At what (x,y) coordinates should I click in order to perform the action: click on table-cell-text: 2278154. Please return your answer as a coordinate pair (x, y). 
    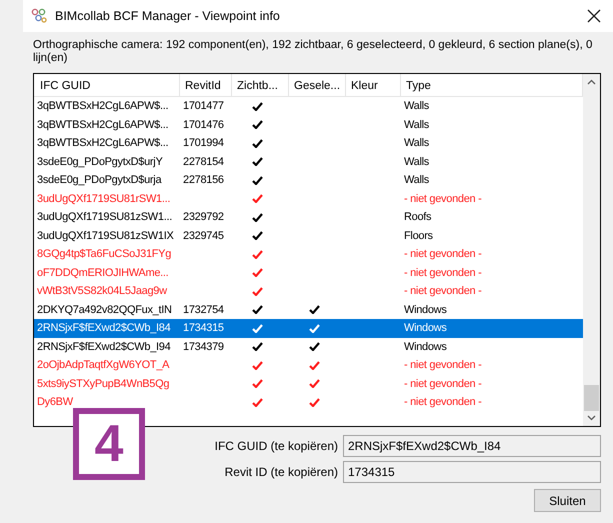
    Looking at the image, I should click on (203, 162).